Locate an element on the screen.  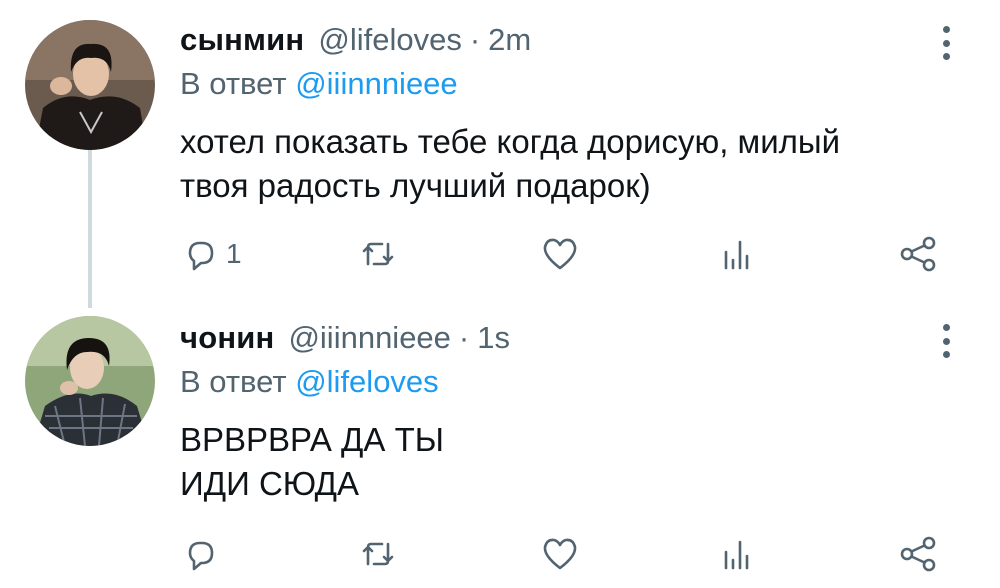
tweet-text-line: ВРВРВРА ДА ТЫ is located at coordinates (312, 439).